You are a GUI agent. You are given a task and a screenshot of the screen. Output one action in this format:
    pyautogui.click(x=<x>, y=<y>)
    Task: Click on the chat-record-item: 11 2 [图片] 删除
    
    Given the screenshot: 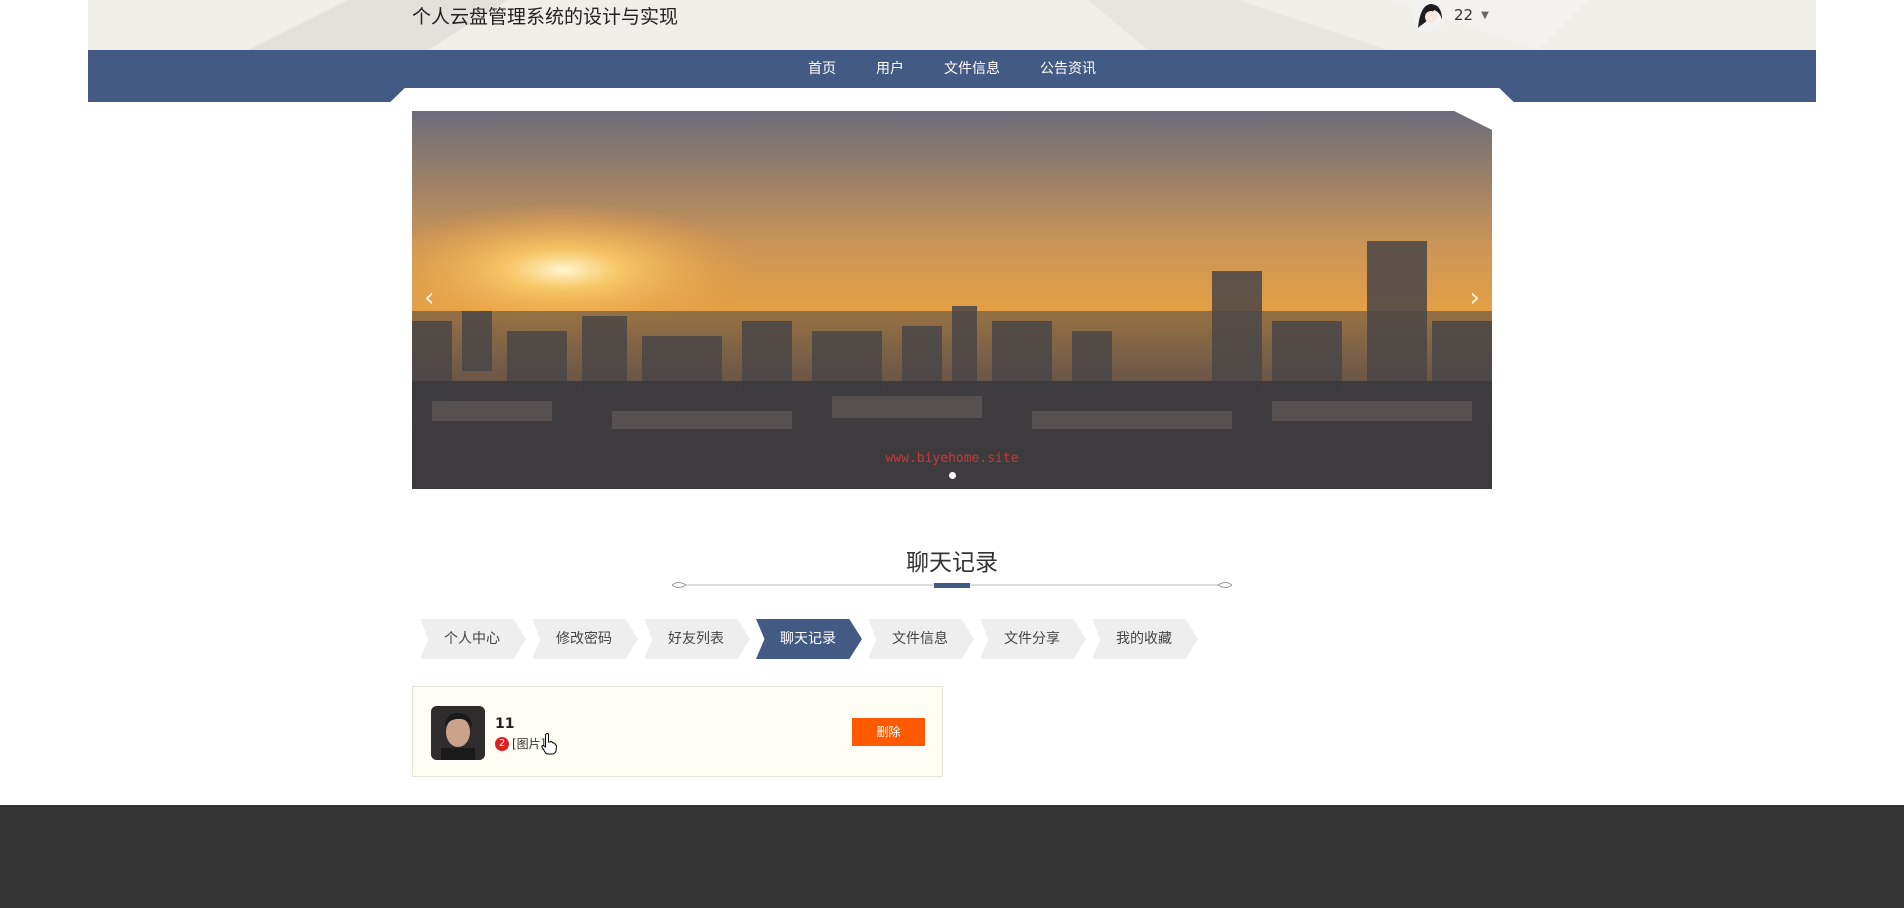 What is the action you would take?
    pyautogui.click(x=677, y=731)
    